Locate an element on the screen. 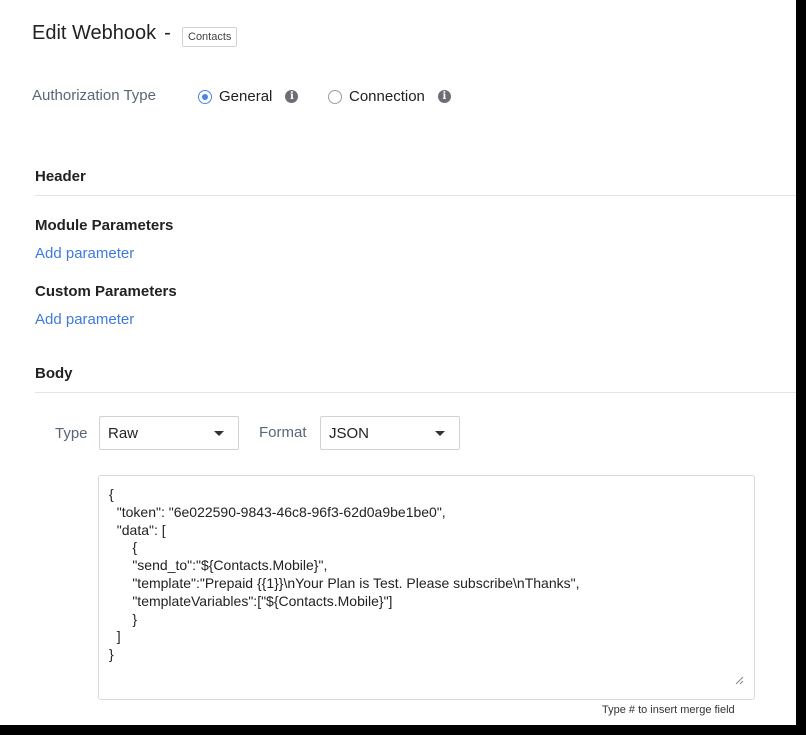 The height and width of the screenshot is (735, 806). header-section-title: Header is located at coordinates (60, 176).